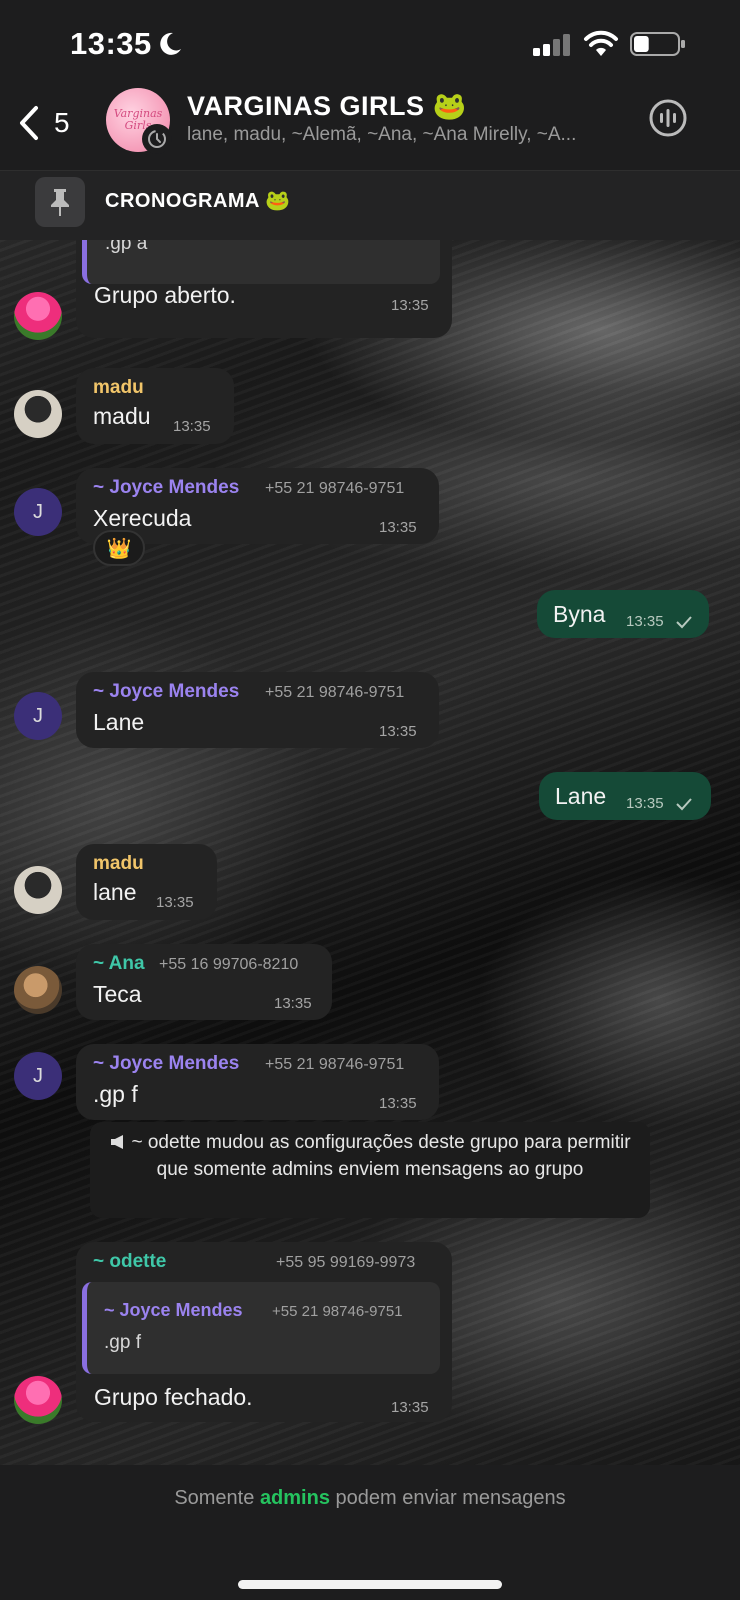 Image resolution: width=740 pixels, height=1600 pixels. I want to click on message-text: madu, so click(122, 416).